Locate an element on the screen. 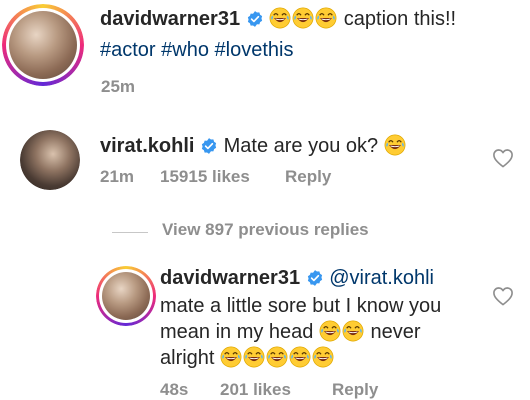  commenter-avatar is located at coordinates (50, 160).